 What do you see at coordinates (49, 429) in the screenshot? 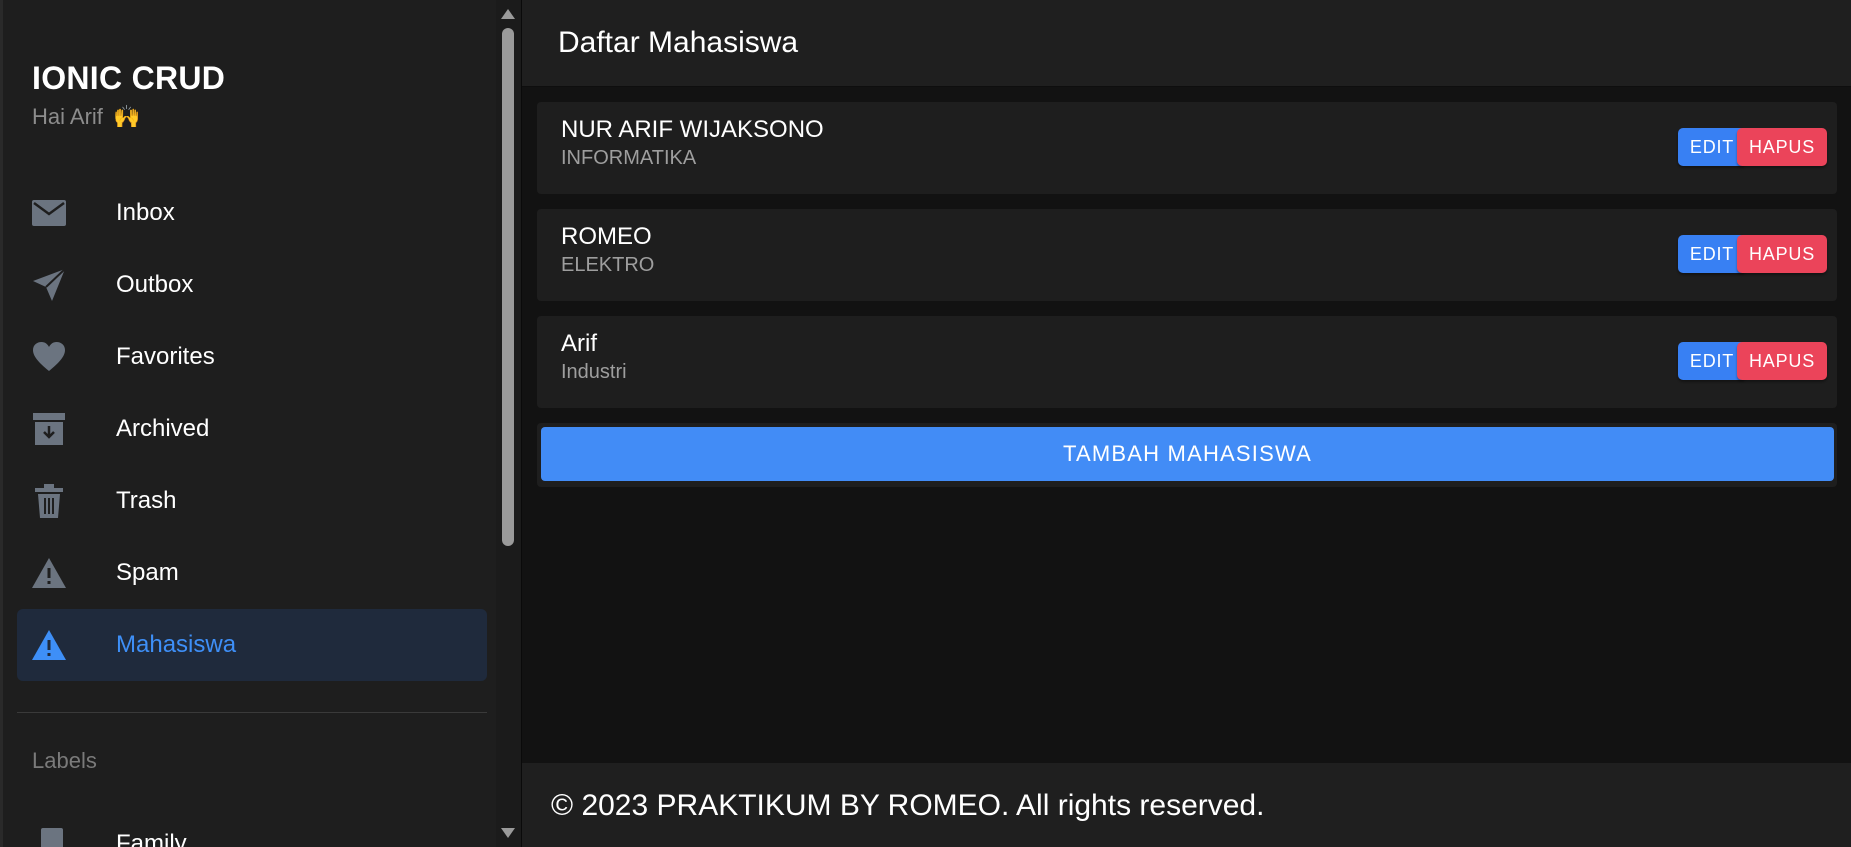
I see `archive-icon` at bounding box center [49, 429].